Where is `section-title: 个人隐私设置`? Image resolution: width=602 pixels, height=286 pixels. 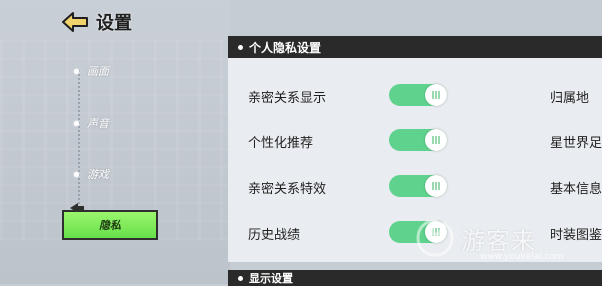
section-title: 个人隐私设置 is located at coordinates (285, 47).